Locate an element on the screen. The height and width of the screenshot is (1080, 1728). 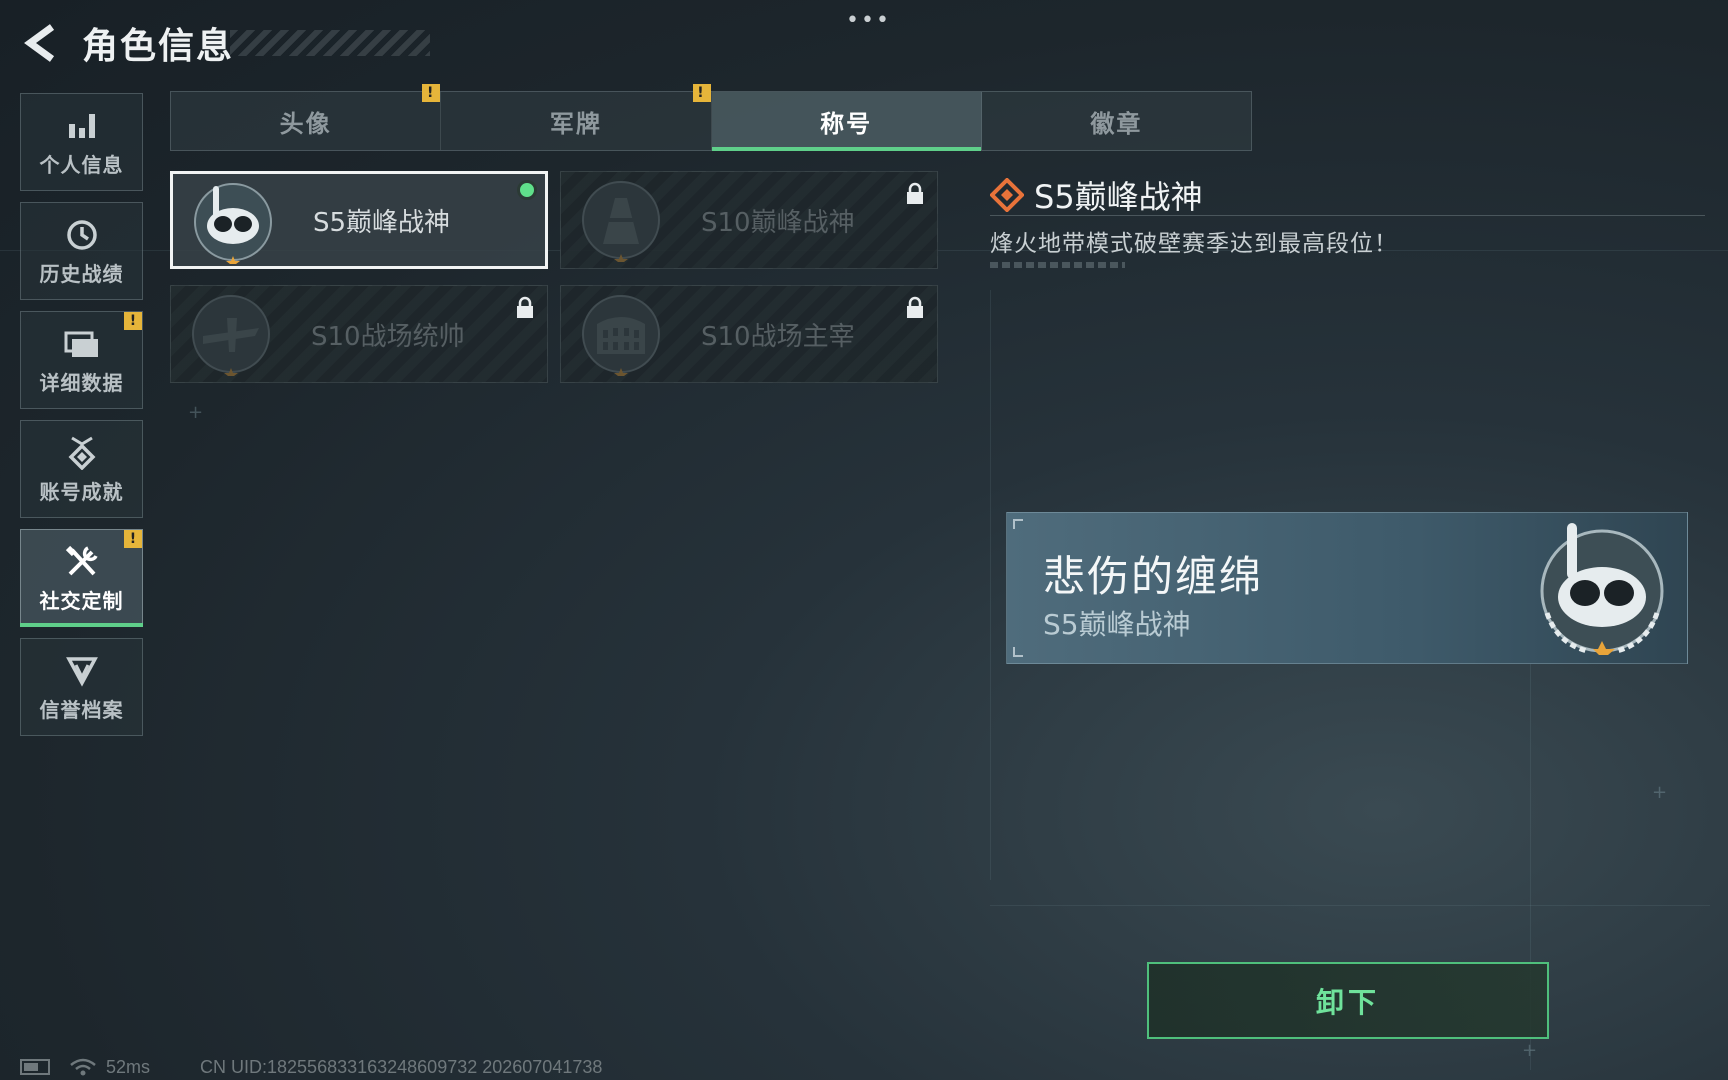
title-card: S10巅峰战神 is located at coordinates (749, 220).